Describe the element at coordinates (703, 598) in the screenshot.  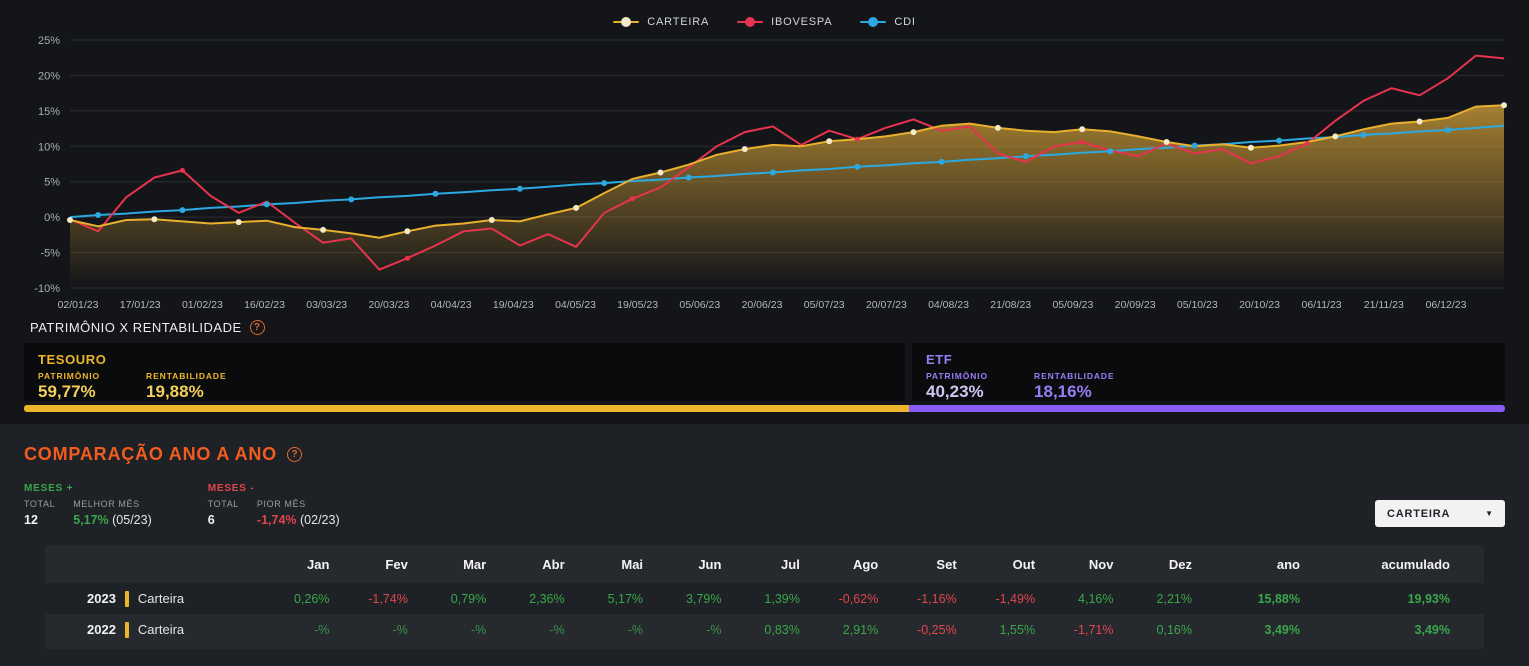
I see `month-return-cell: 3,79%` at that location.